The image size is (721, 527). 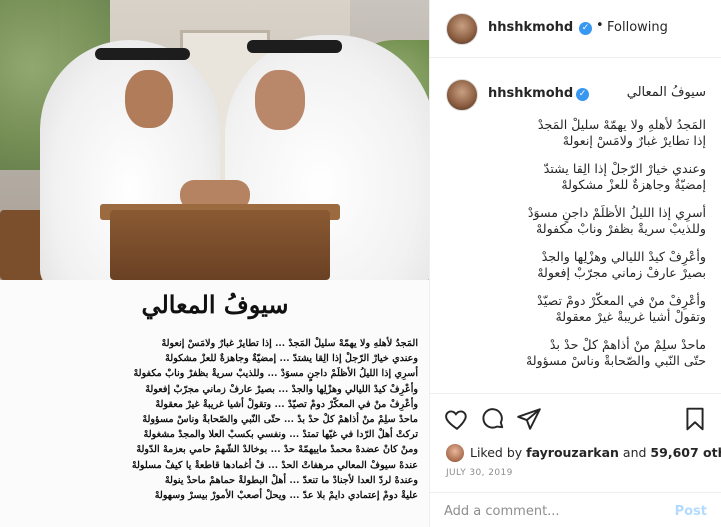 I want to click on liker-avatar, so click(x=455, y=453).